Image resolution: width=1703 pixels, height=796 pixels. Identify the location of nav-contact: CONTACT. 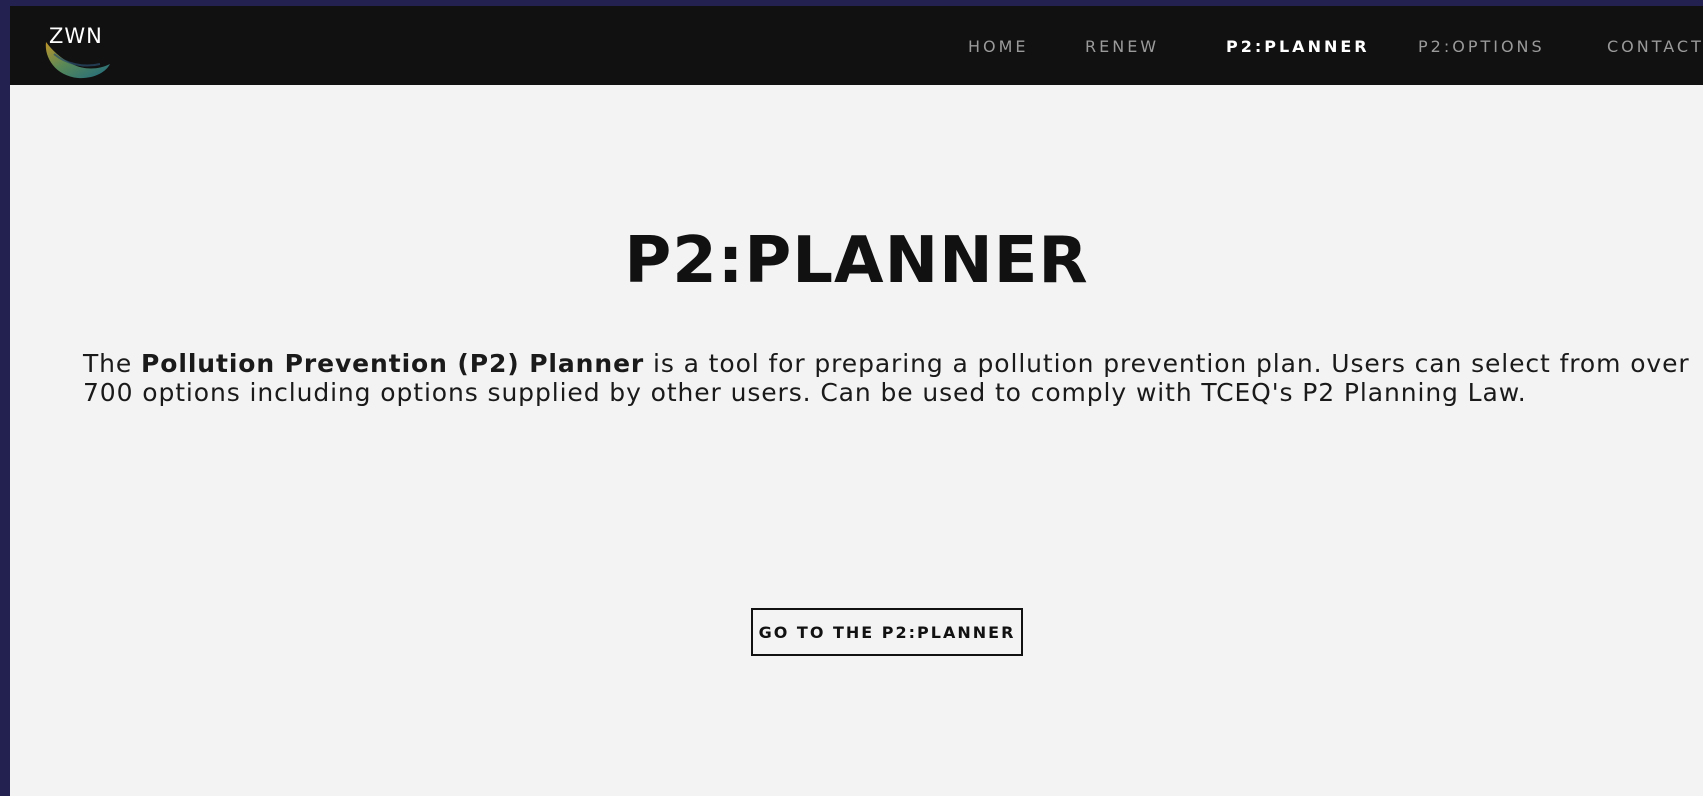
(1655, 47).